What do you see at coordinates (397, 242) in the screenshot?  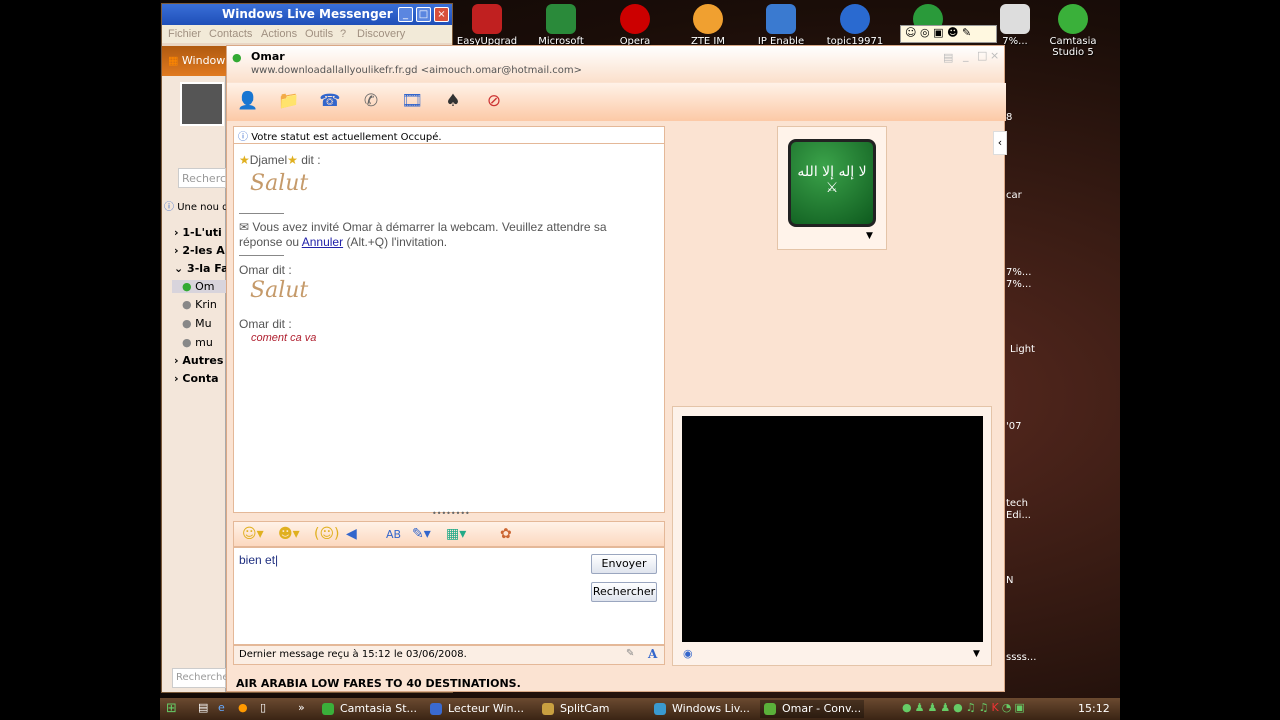 I see `notice-text: (Alt.+Q) l'invitation.` at bounding box center [397, 242].